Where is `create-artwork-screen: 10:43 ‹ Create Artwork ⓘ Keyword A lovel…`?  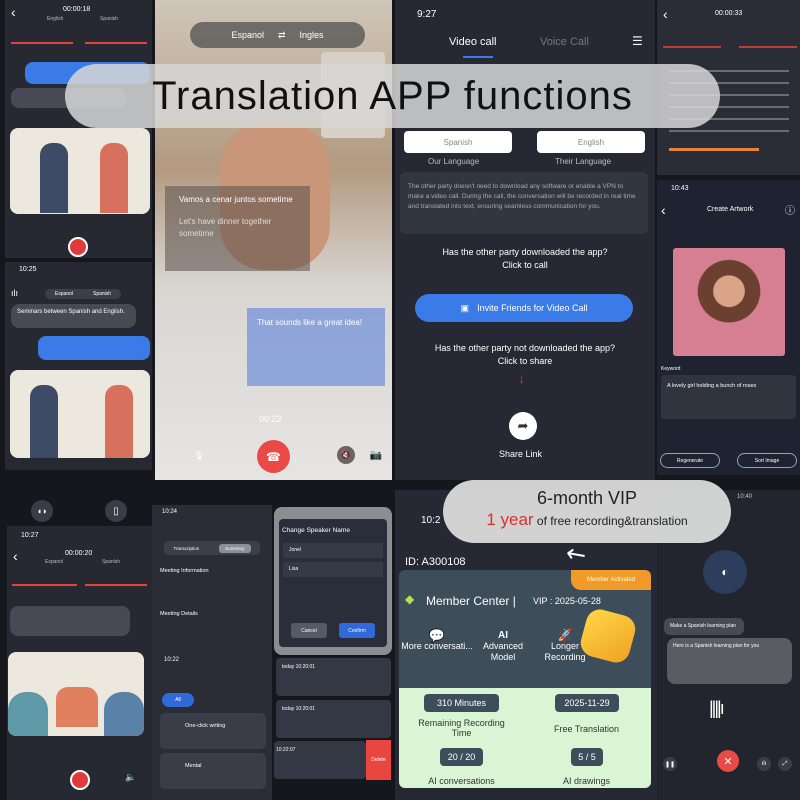
create-artwork-screen: 10:43 ‹ Create Artwork ⓘ Keyword A lovel… is located at coordinates (728, 327).